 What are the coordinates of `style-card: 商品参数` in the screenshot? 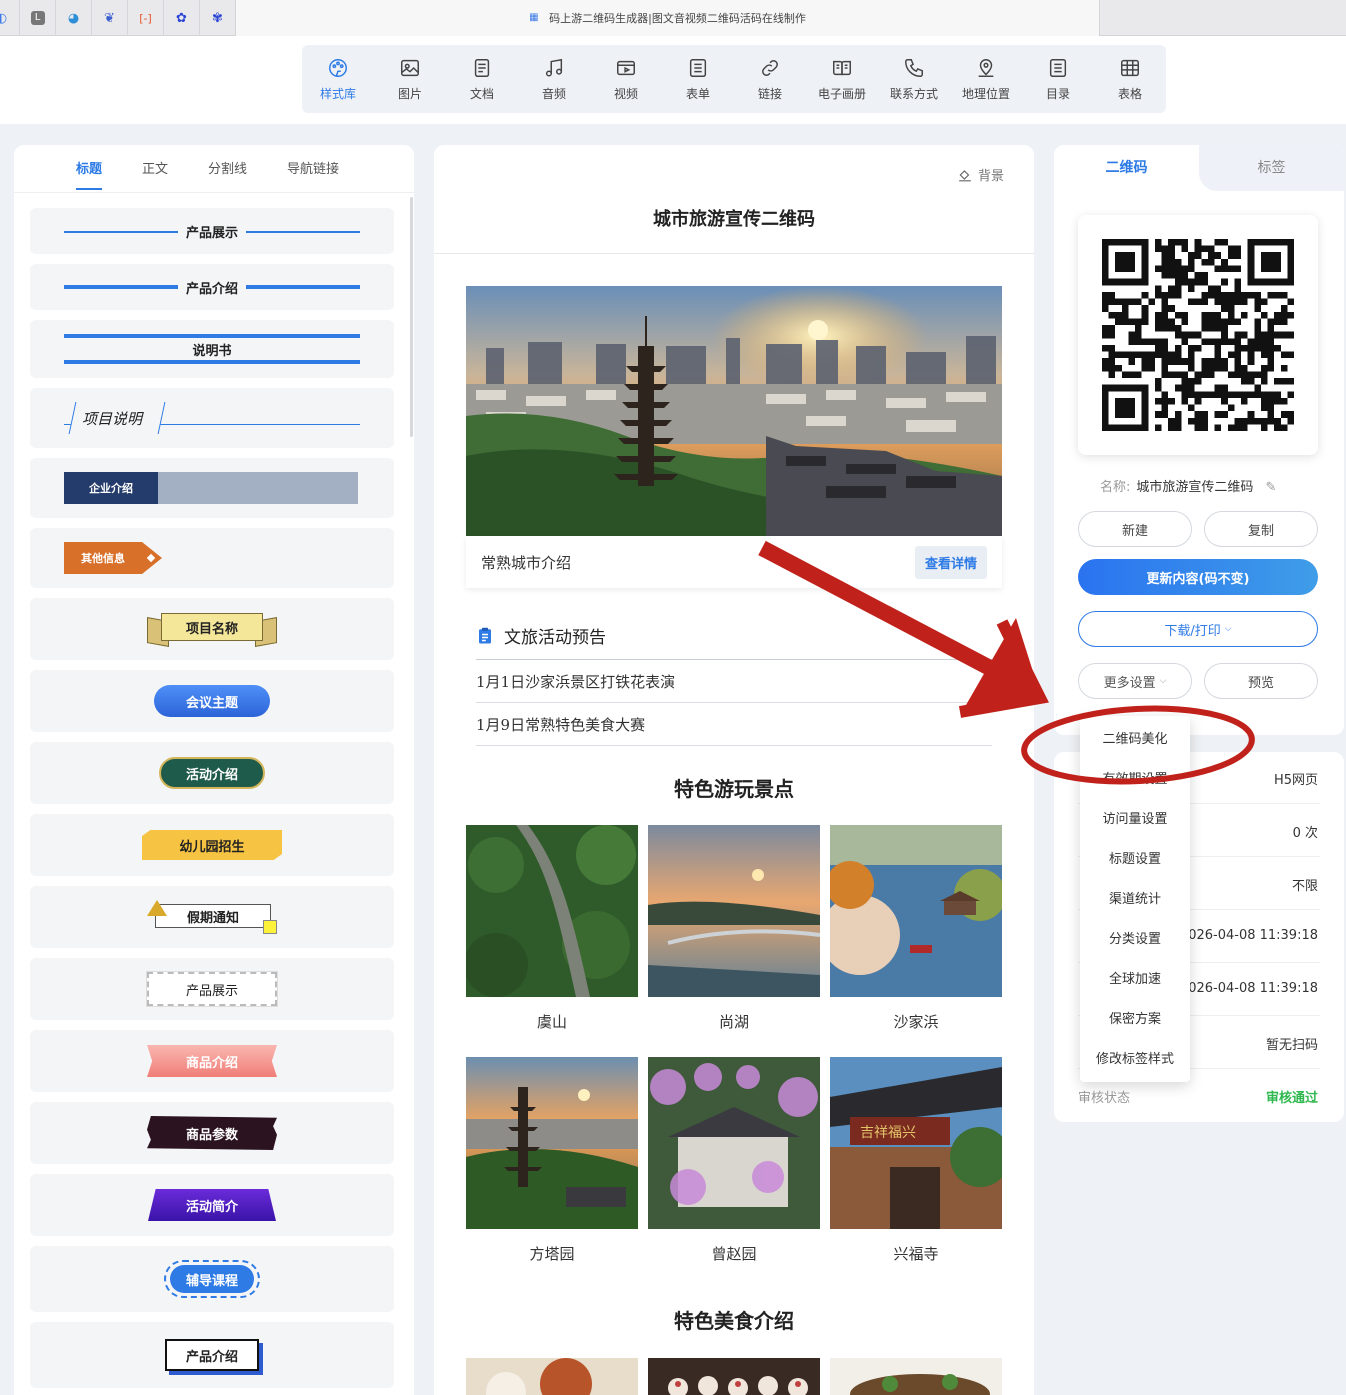 It's located at (212, 1133).